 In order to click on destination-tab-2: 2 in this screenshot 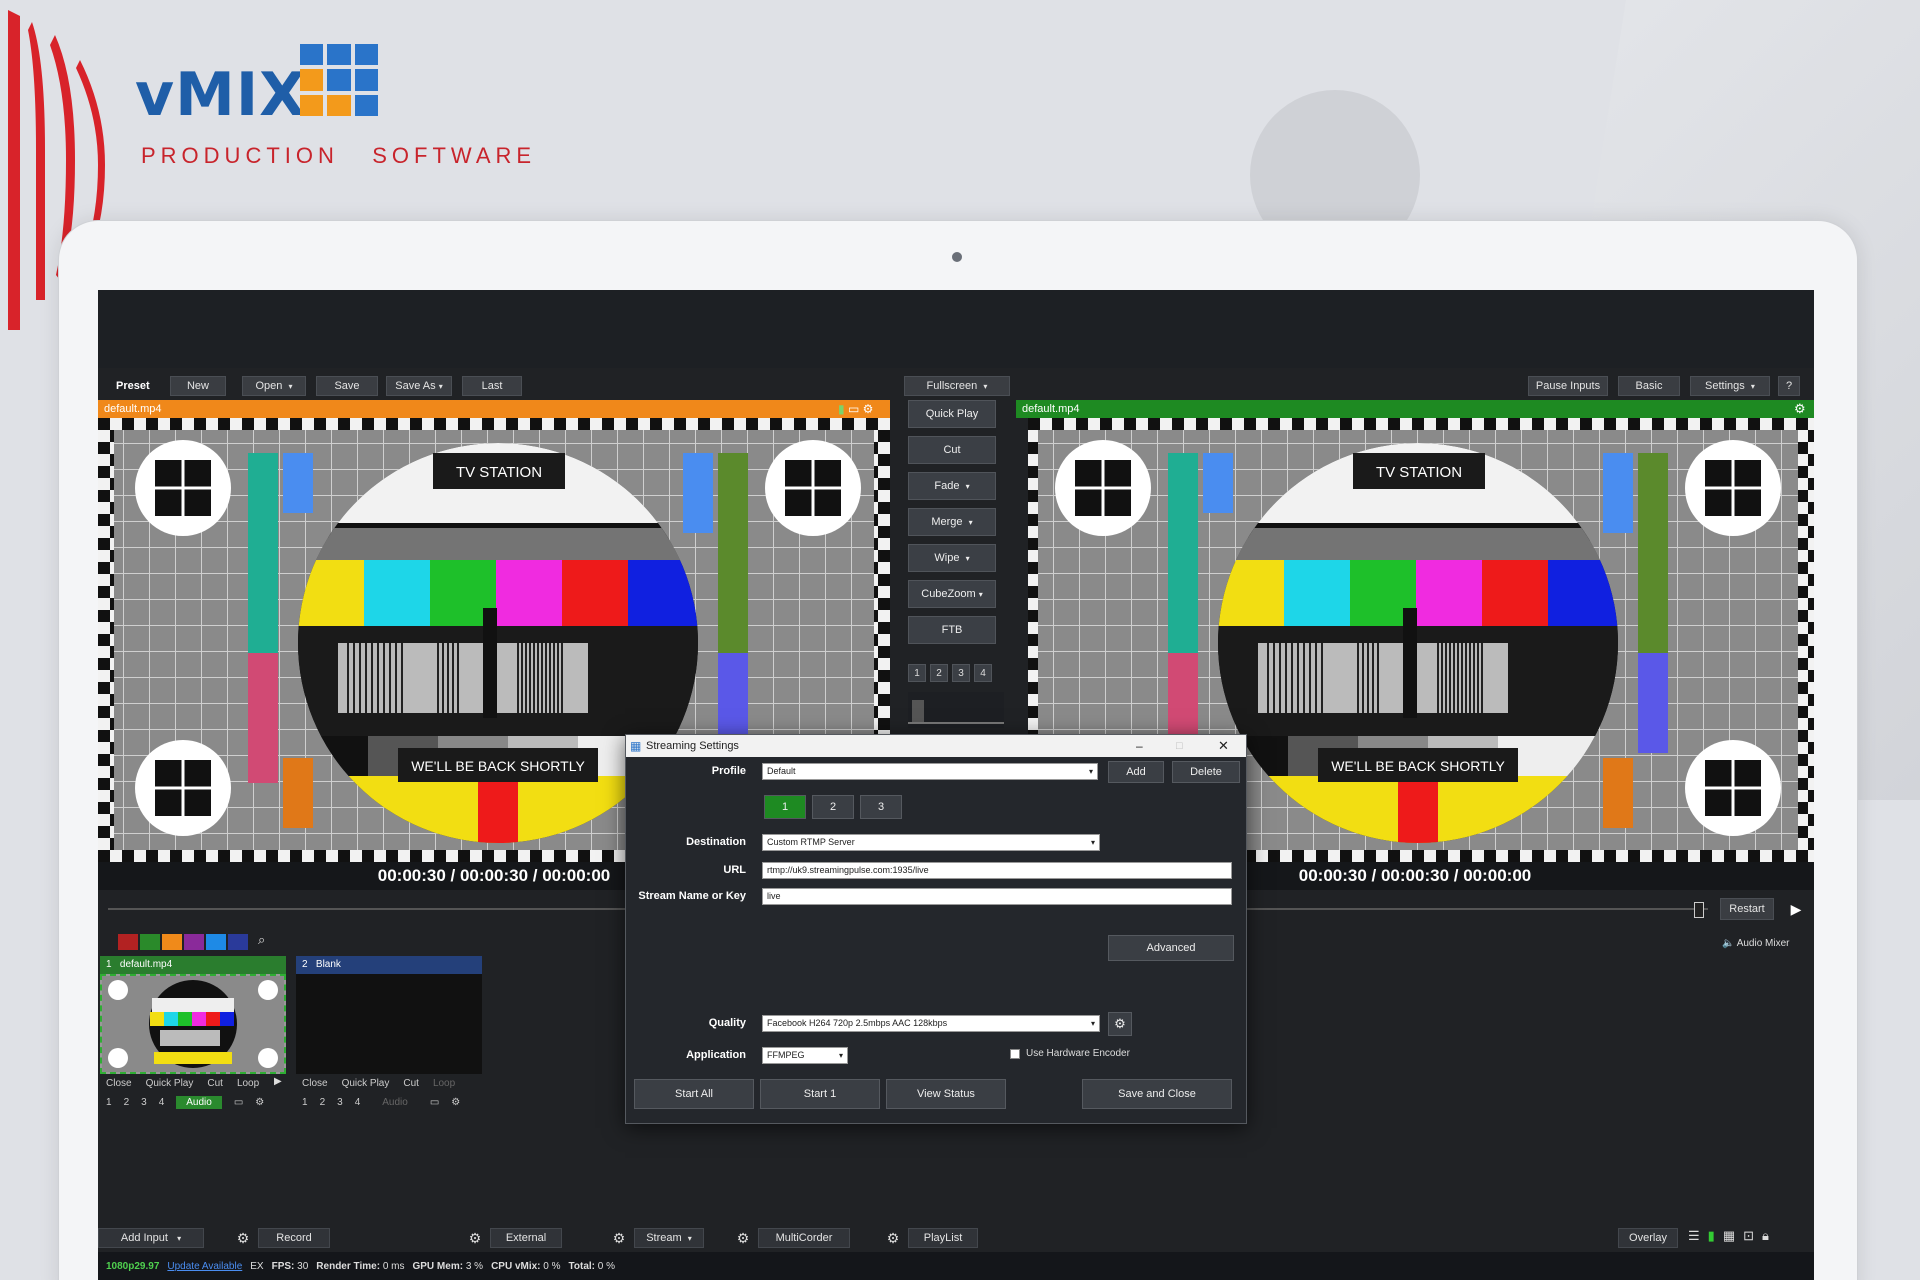, I will do `click(833, 807)`.